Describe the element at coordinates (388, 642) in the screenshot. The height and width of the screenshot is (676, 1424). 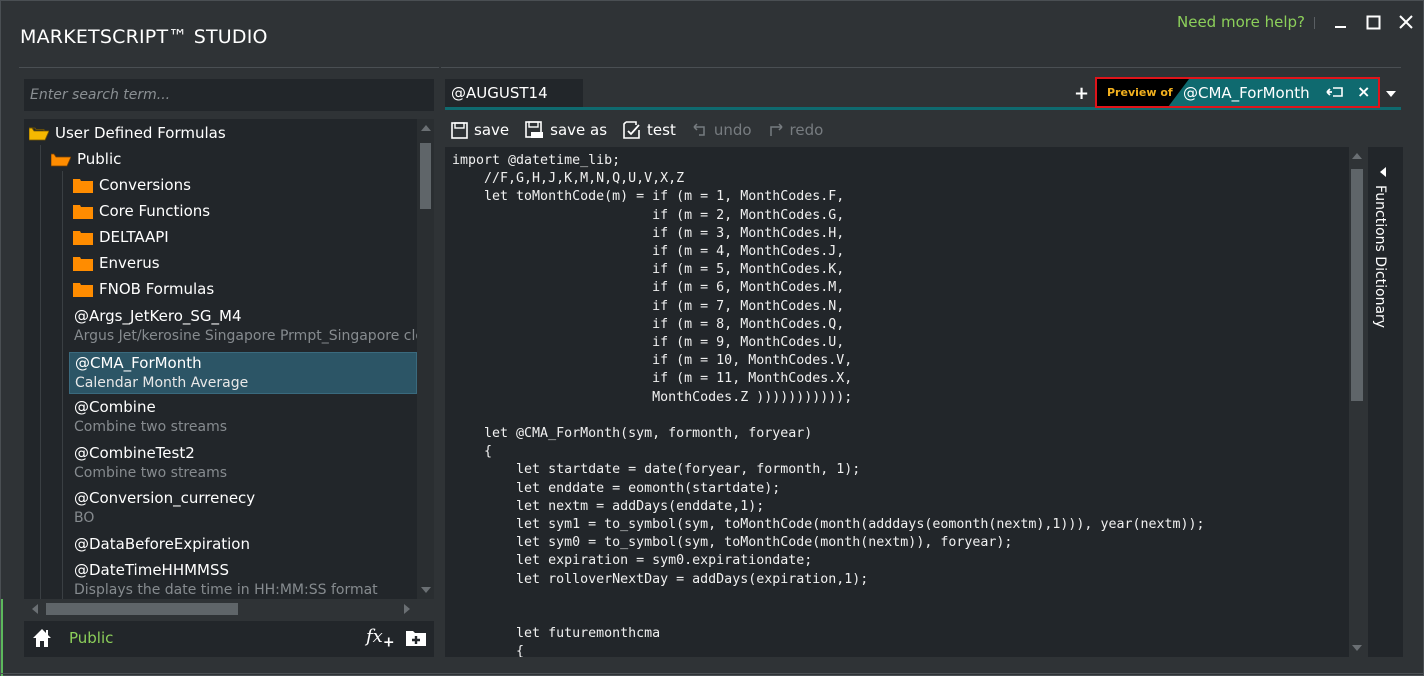
I see `plus-icon: +` at that location.